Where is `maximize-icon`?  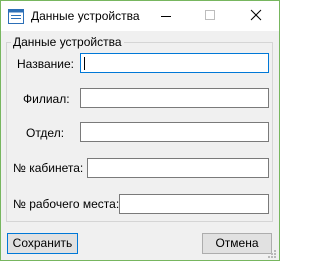 maximize-icon is located at coordinates (210, 15).